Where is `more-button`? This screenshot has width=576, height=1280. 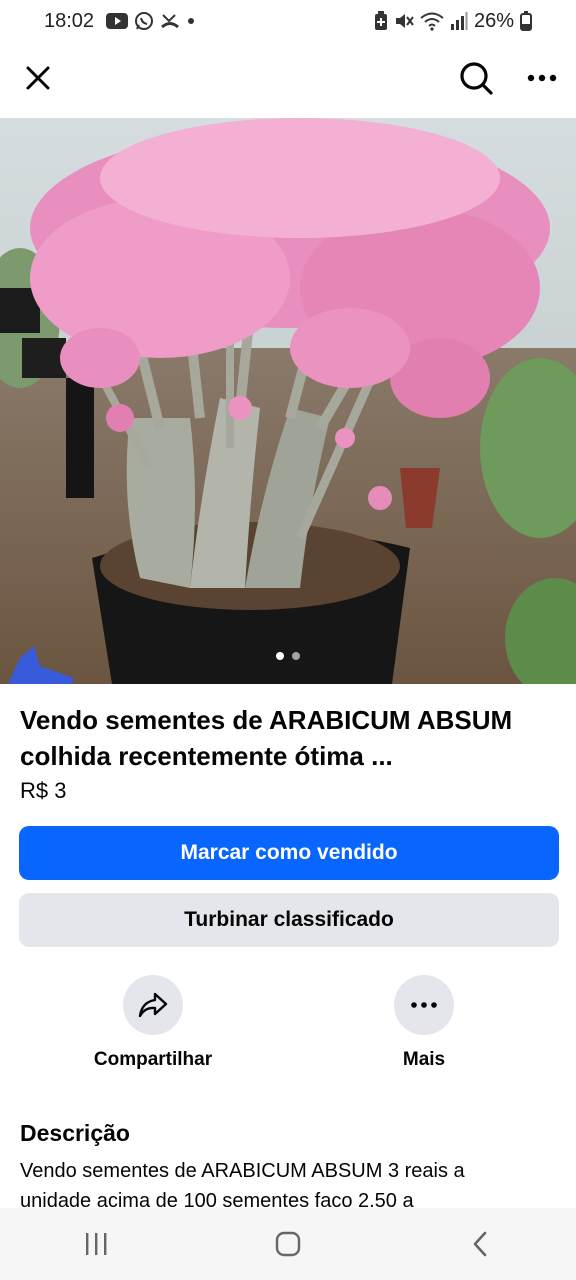 more-button is located at coordinates (424, 1005).